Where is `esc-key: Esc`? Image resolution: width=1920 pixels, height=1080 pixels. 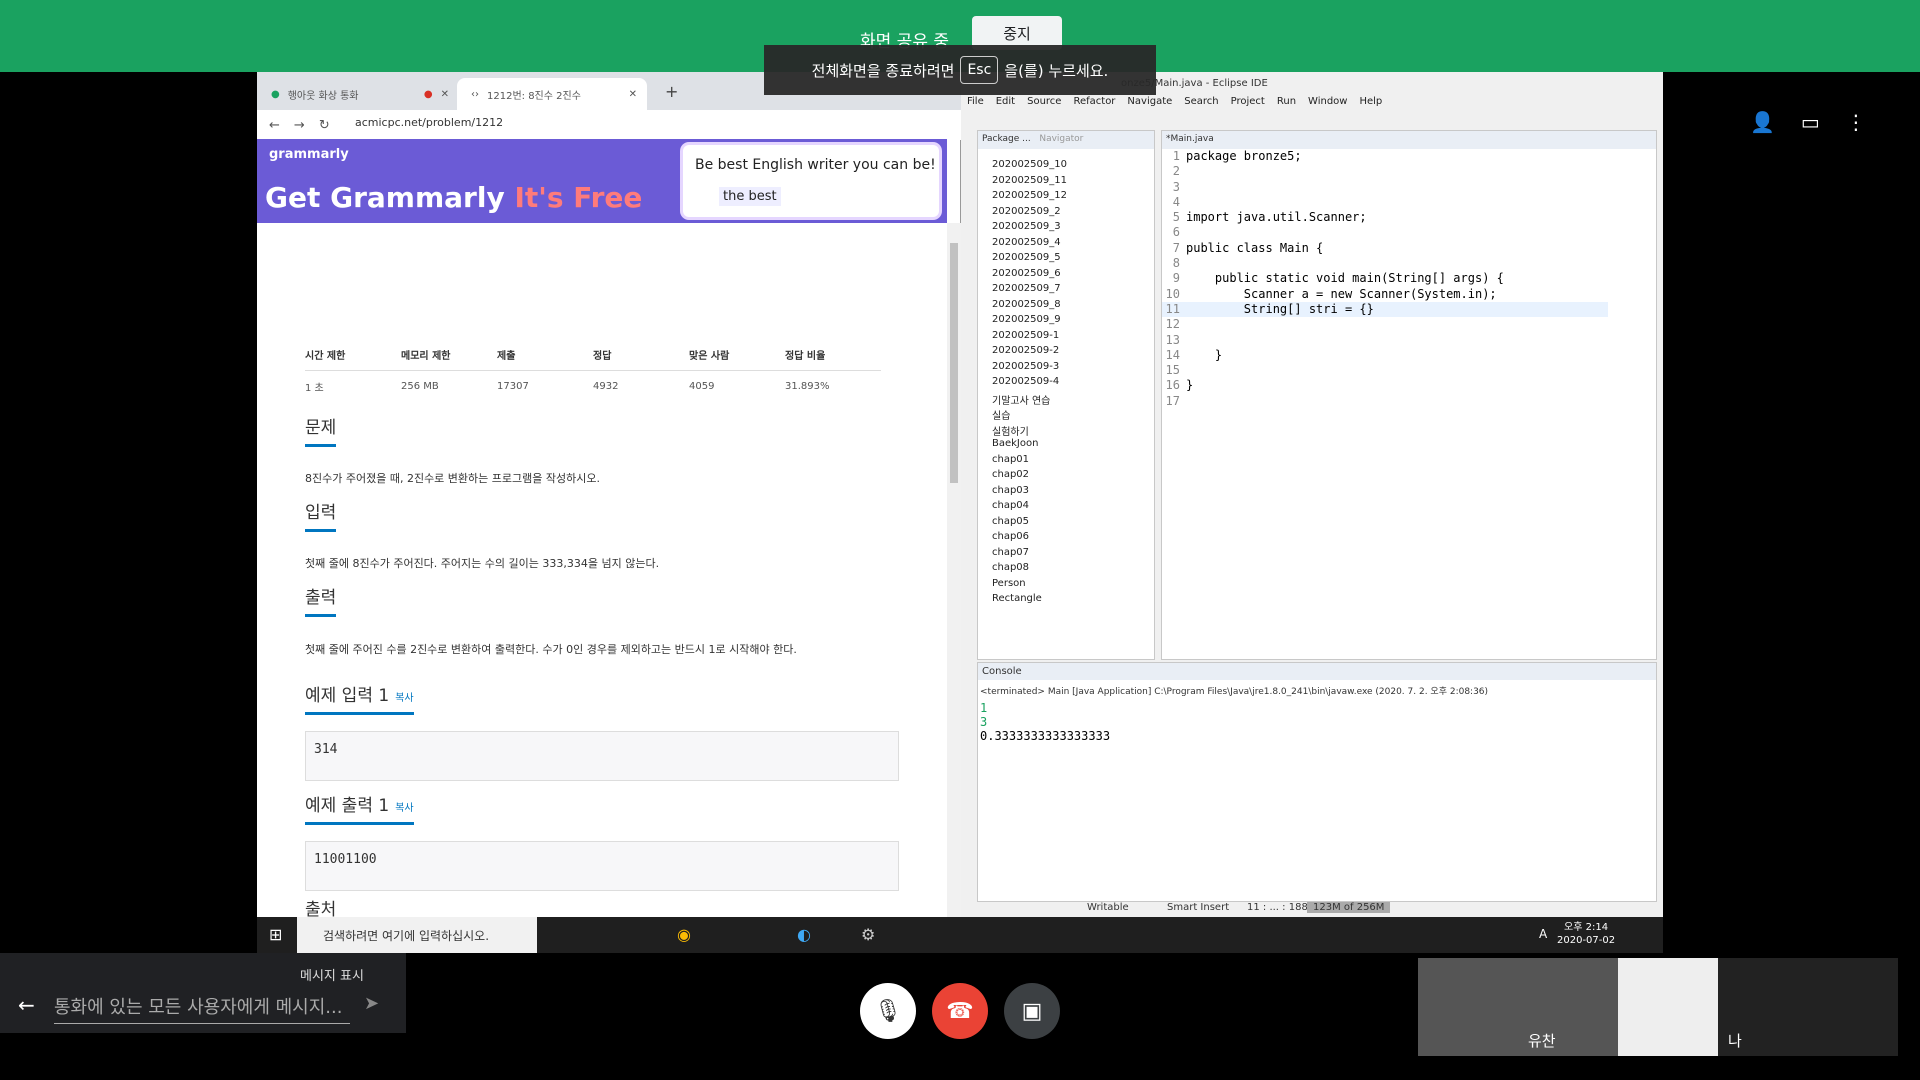
esc-key: Esc is located at coordinates (979, 70).